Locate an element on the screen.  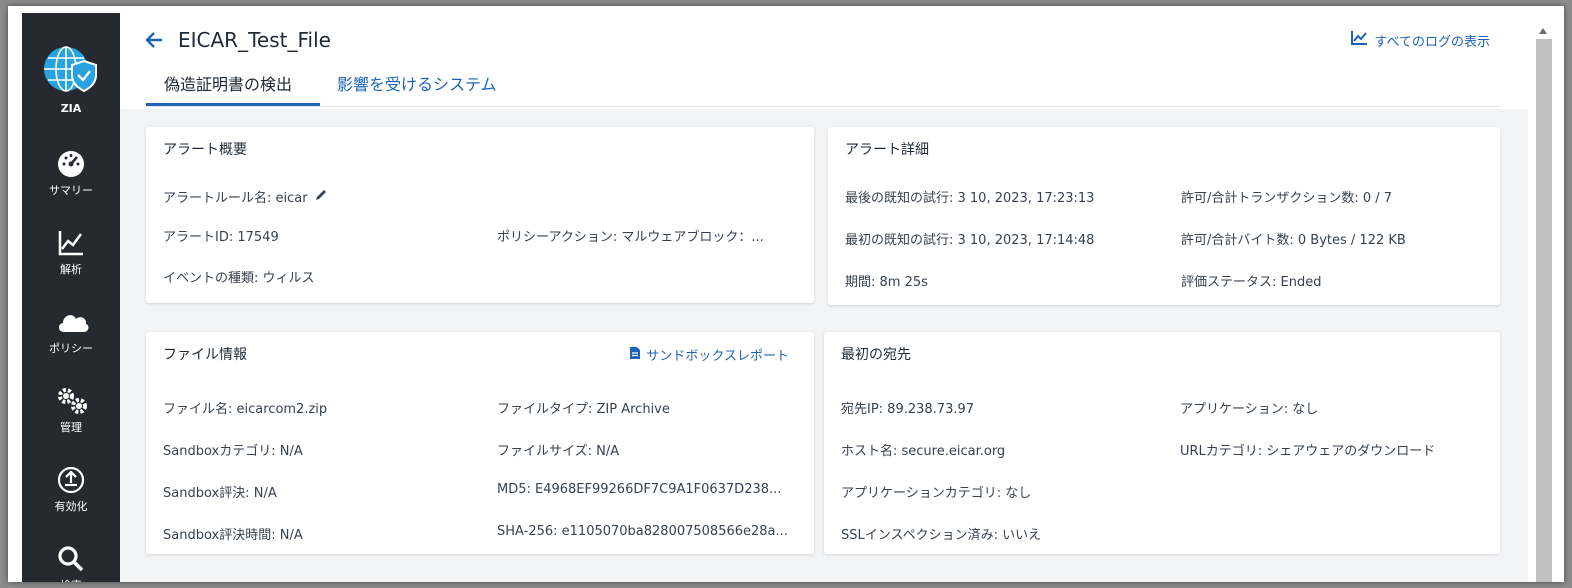
analytics-icon is located at coordinates (71, 243).